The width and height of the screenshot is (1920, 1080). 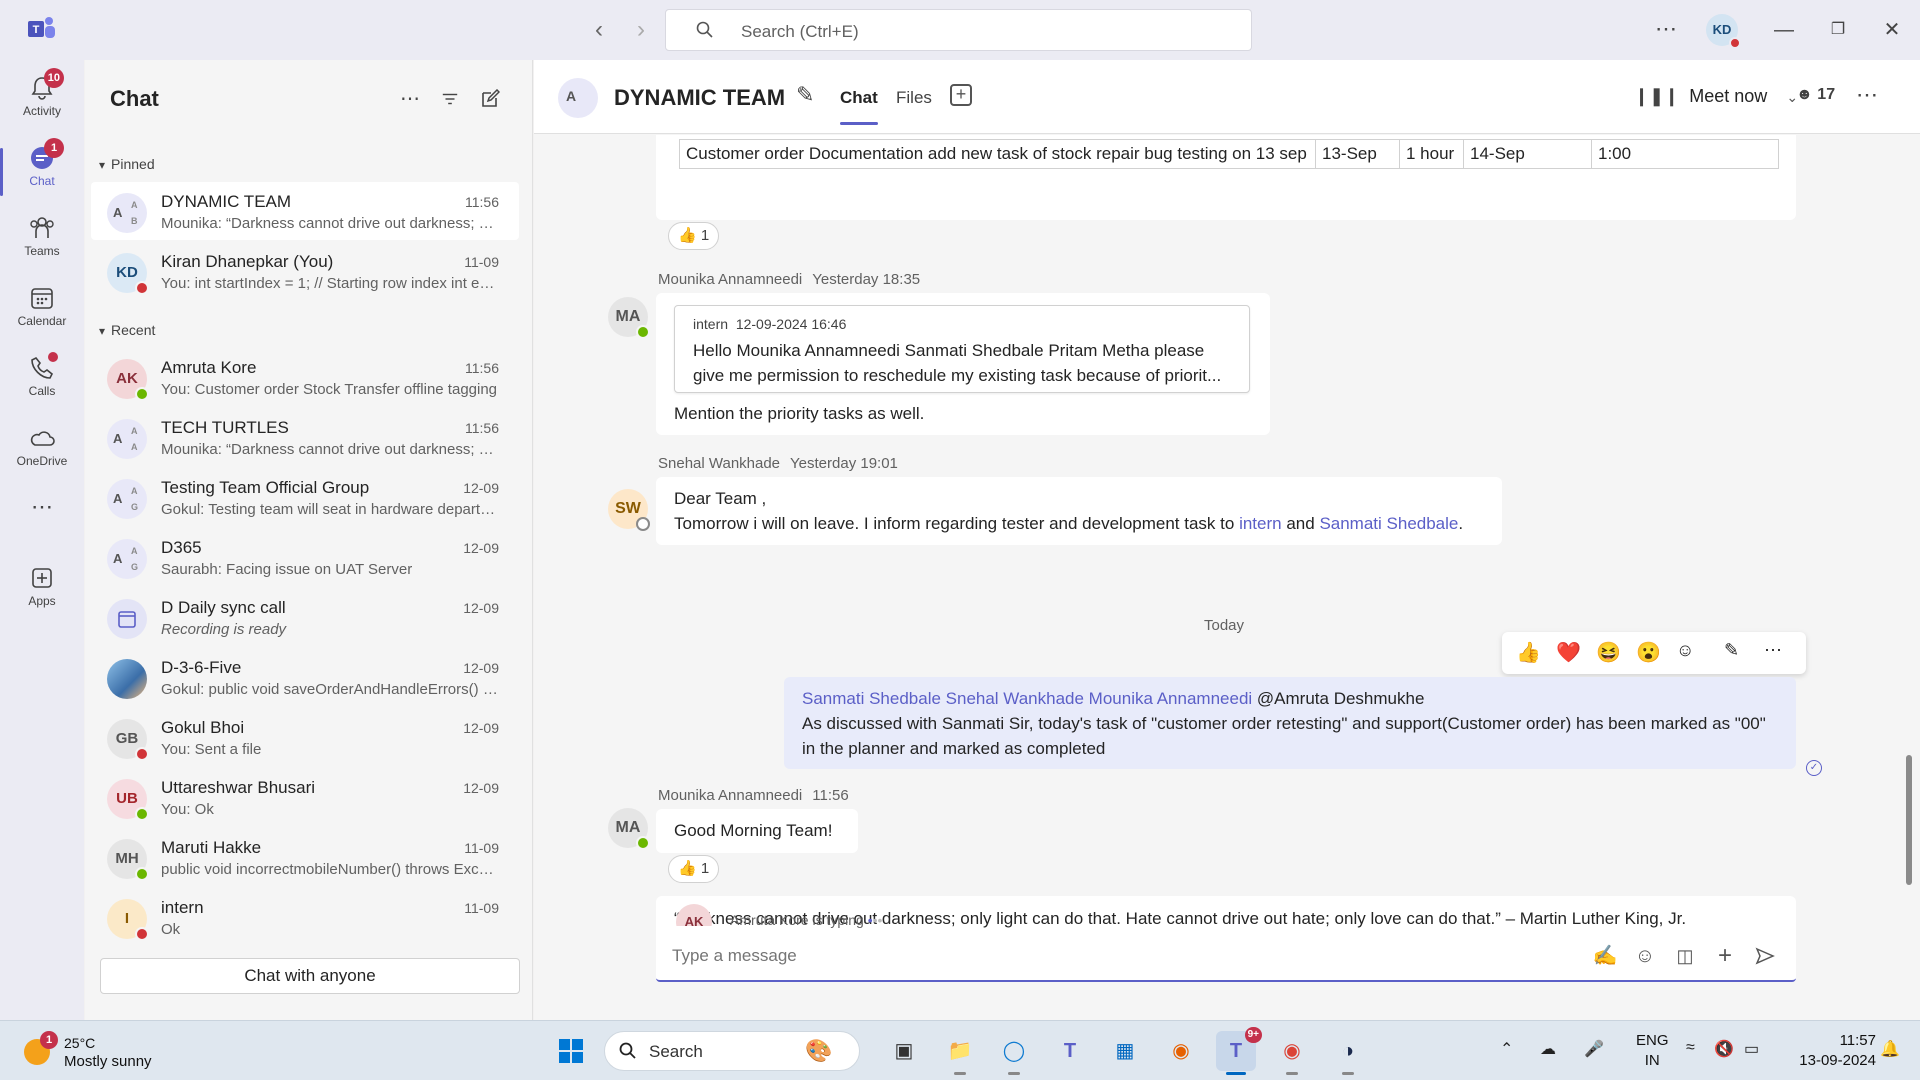 I want to click on message-input, so click(x=1112, y=956).